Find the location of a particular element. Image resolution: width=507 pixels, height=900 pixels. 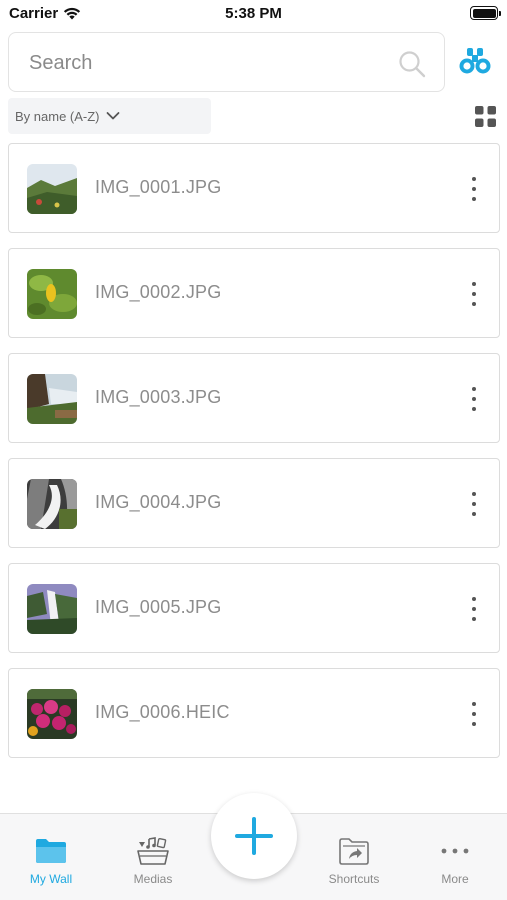

file-list-item: IMG_0002.JPG is located at coordinates (254, 293).